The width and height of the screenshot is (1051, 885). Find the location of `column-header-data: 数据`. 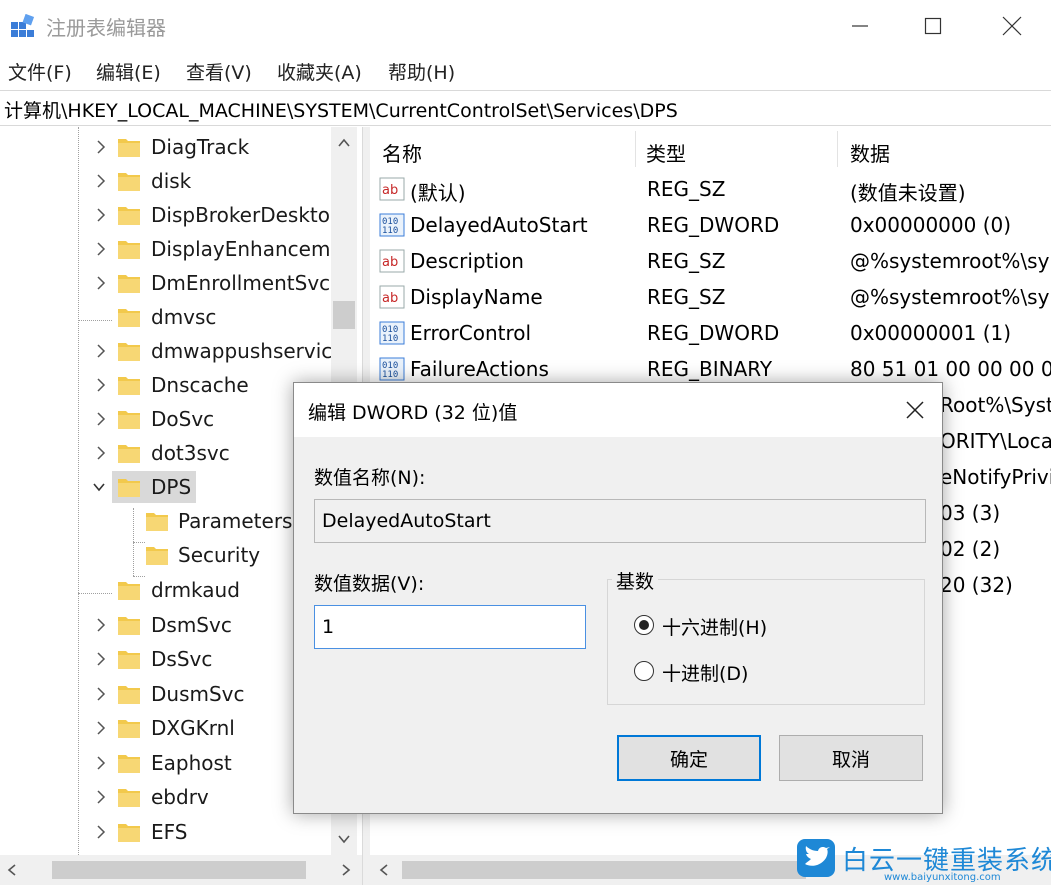

column-header-data: 数据 is located at coordinates (870, 152).